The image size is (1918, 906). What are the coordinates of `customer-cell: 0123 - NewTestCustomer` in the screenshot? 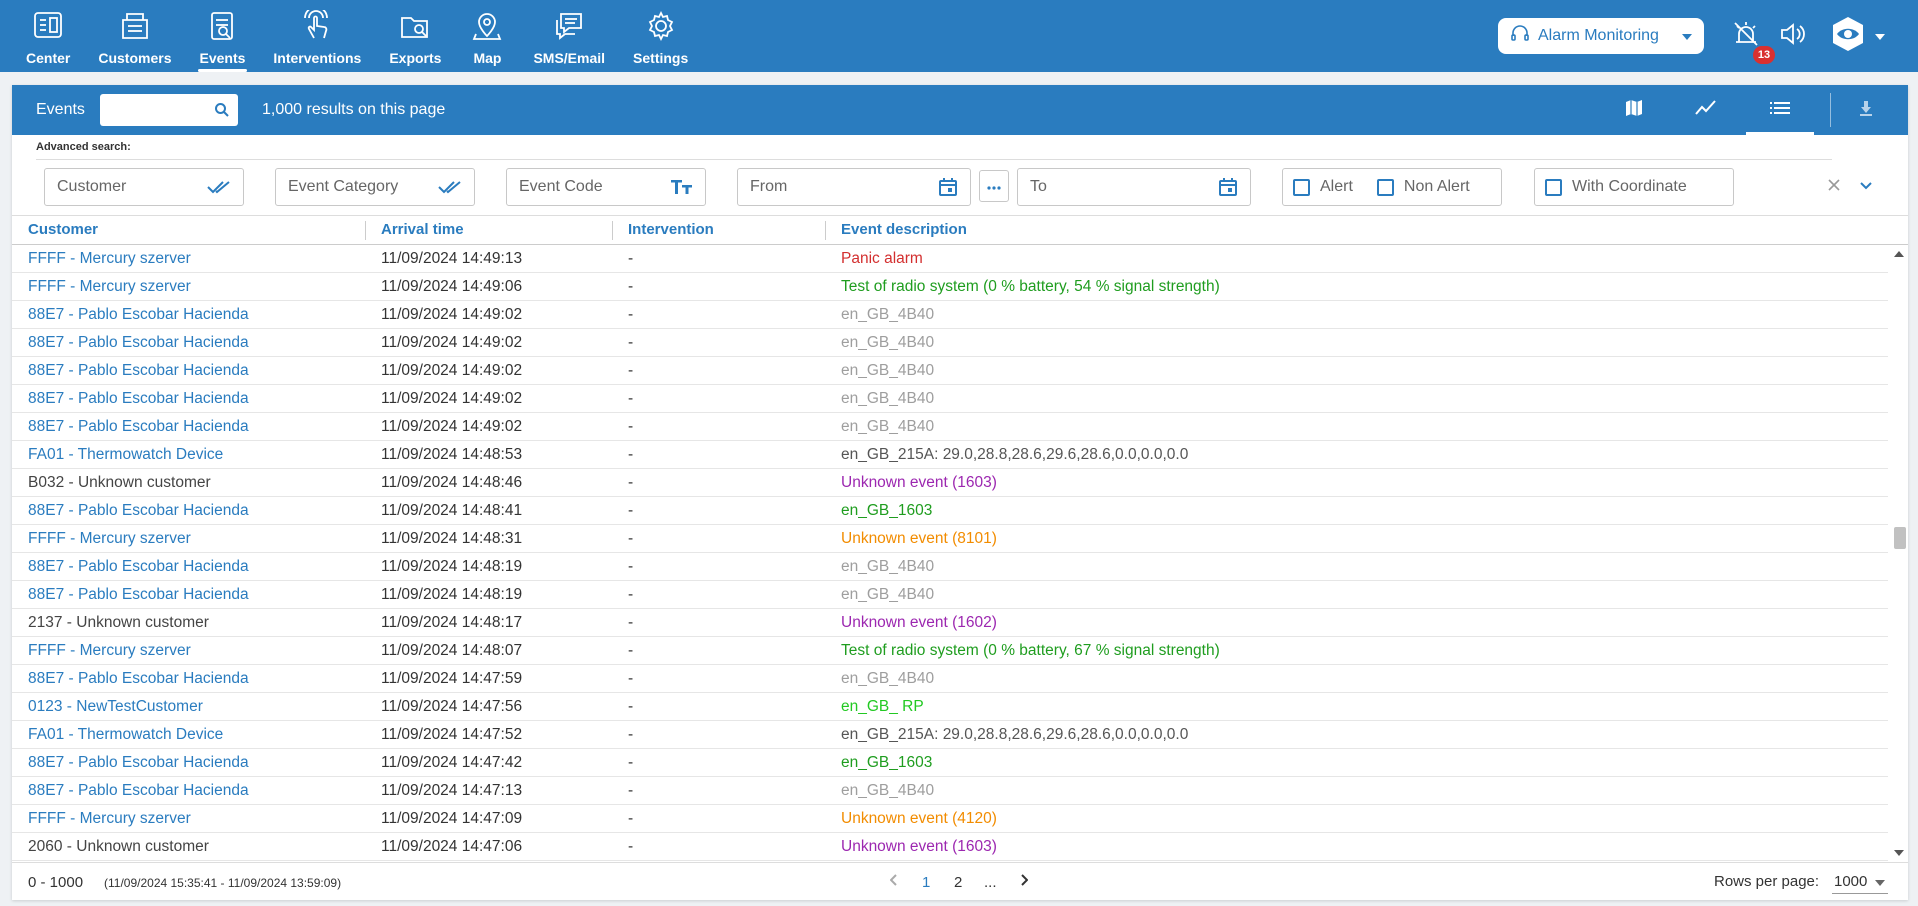 It's located at (115, 706).